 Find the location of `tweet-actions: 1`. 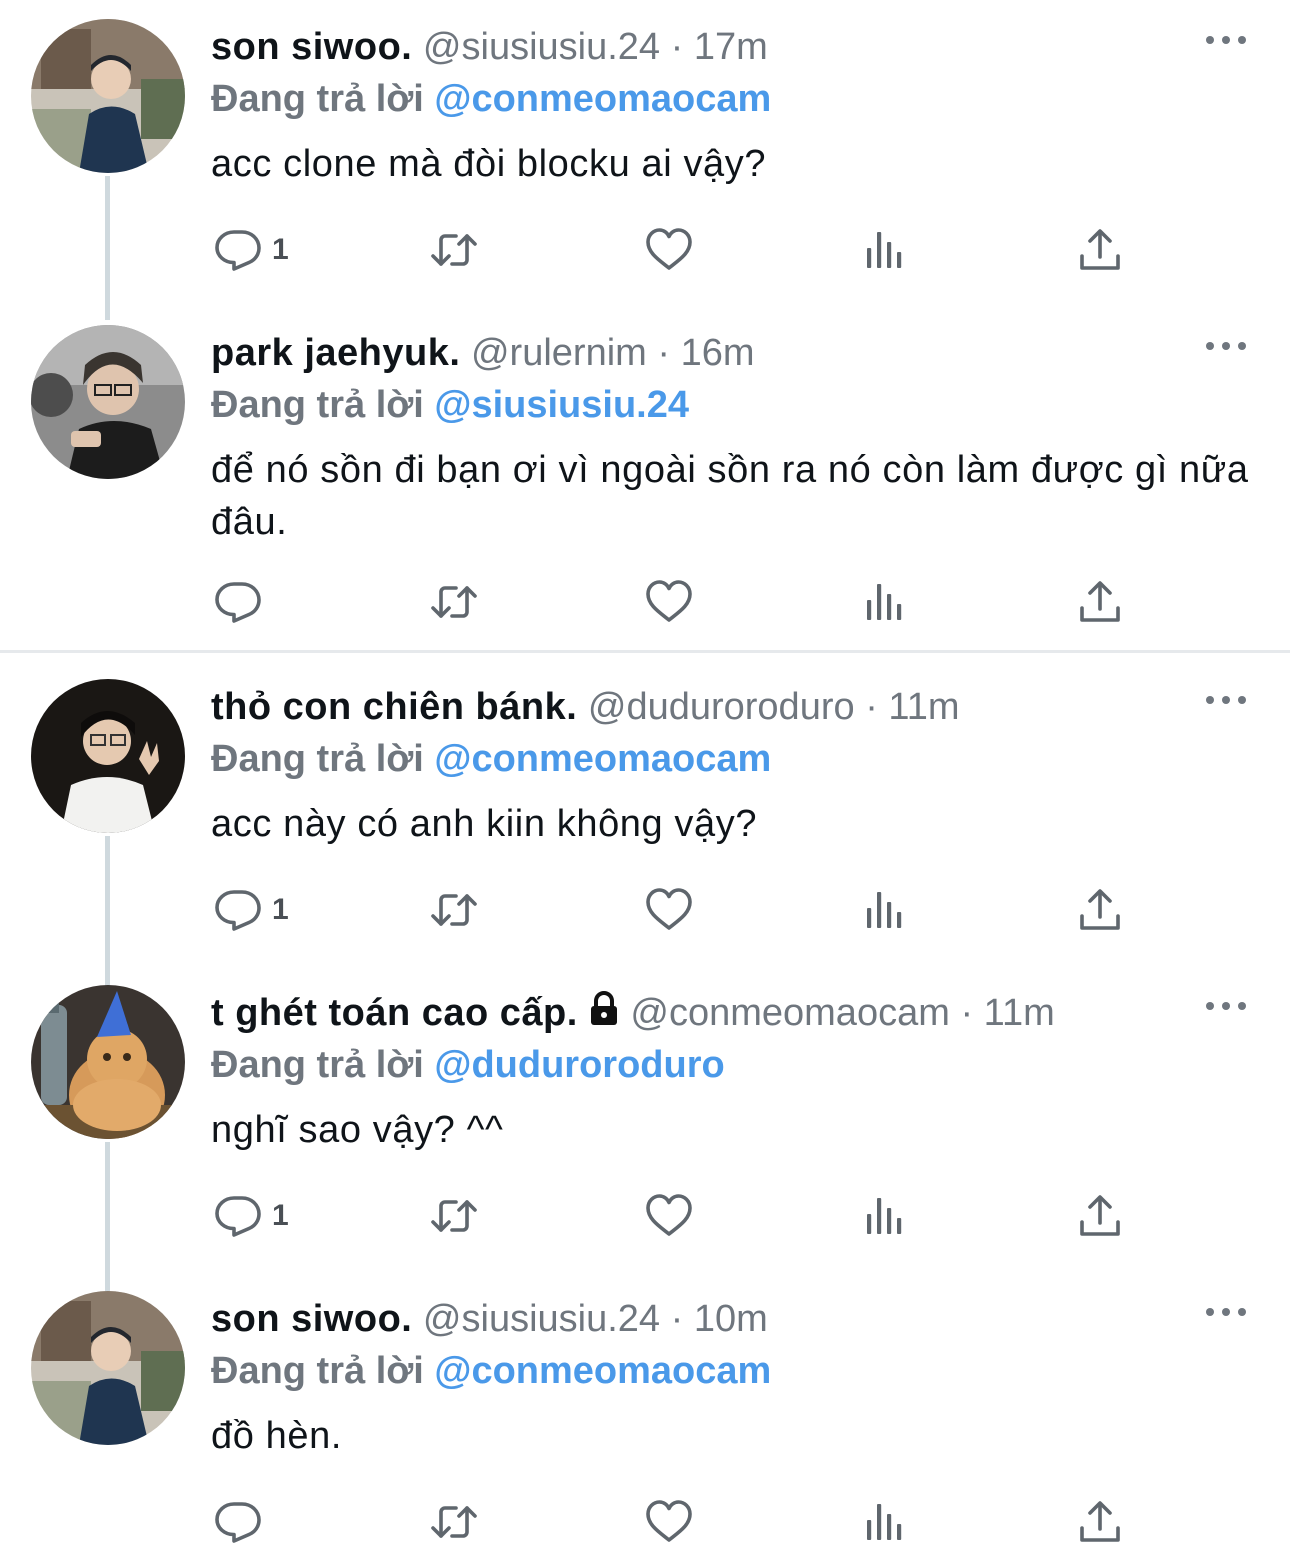

tweet-actions: 1 is located at coordinates (645, 910).